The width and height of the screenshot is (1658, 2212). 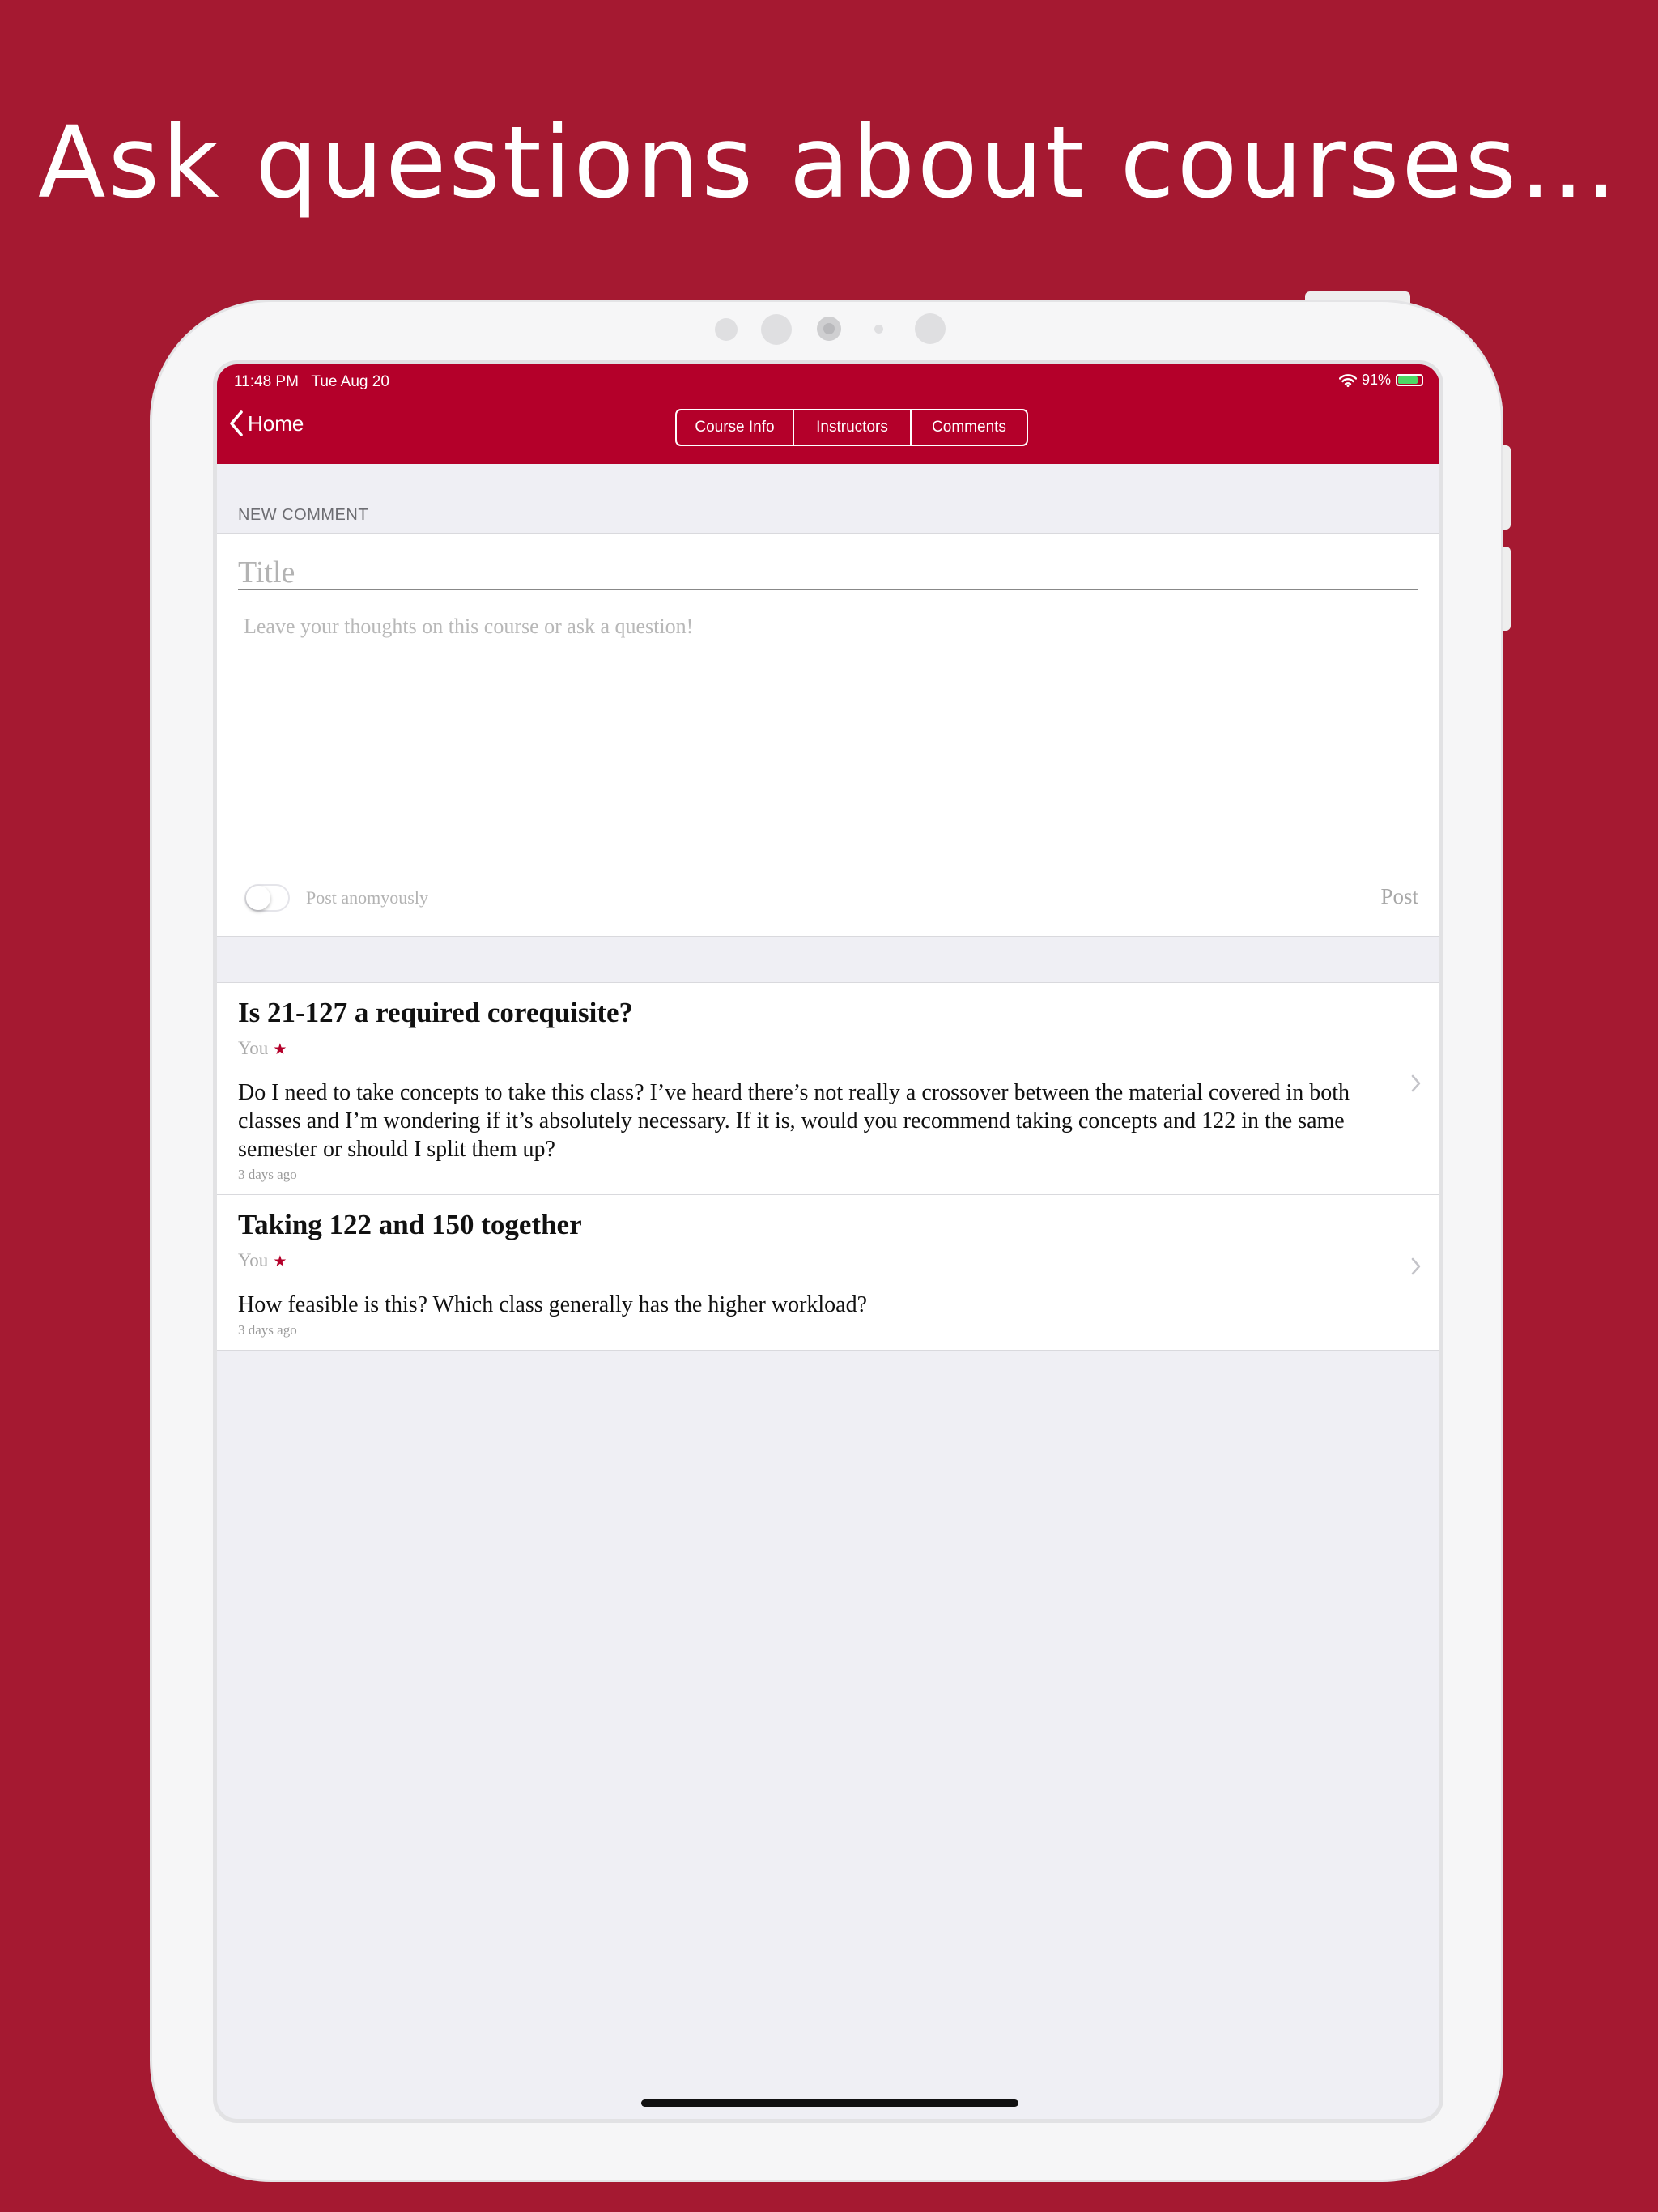 I want to click on comment-title: Taking 122 and 150 together, so click(x=410, y=1224).